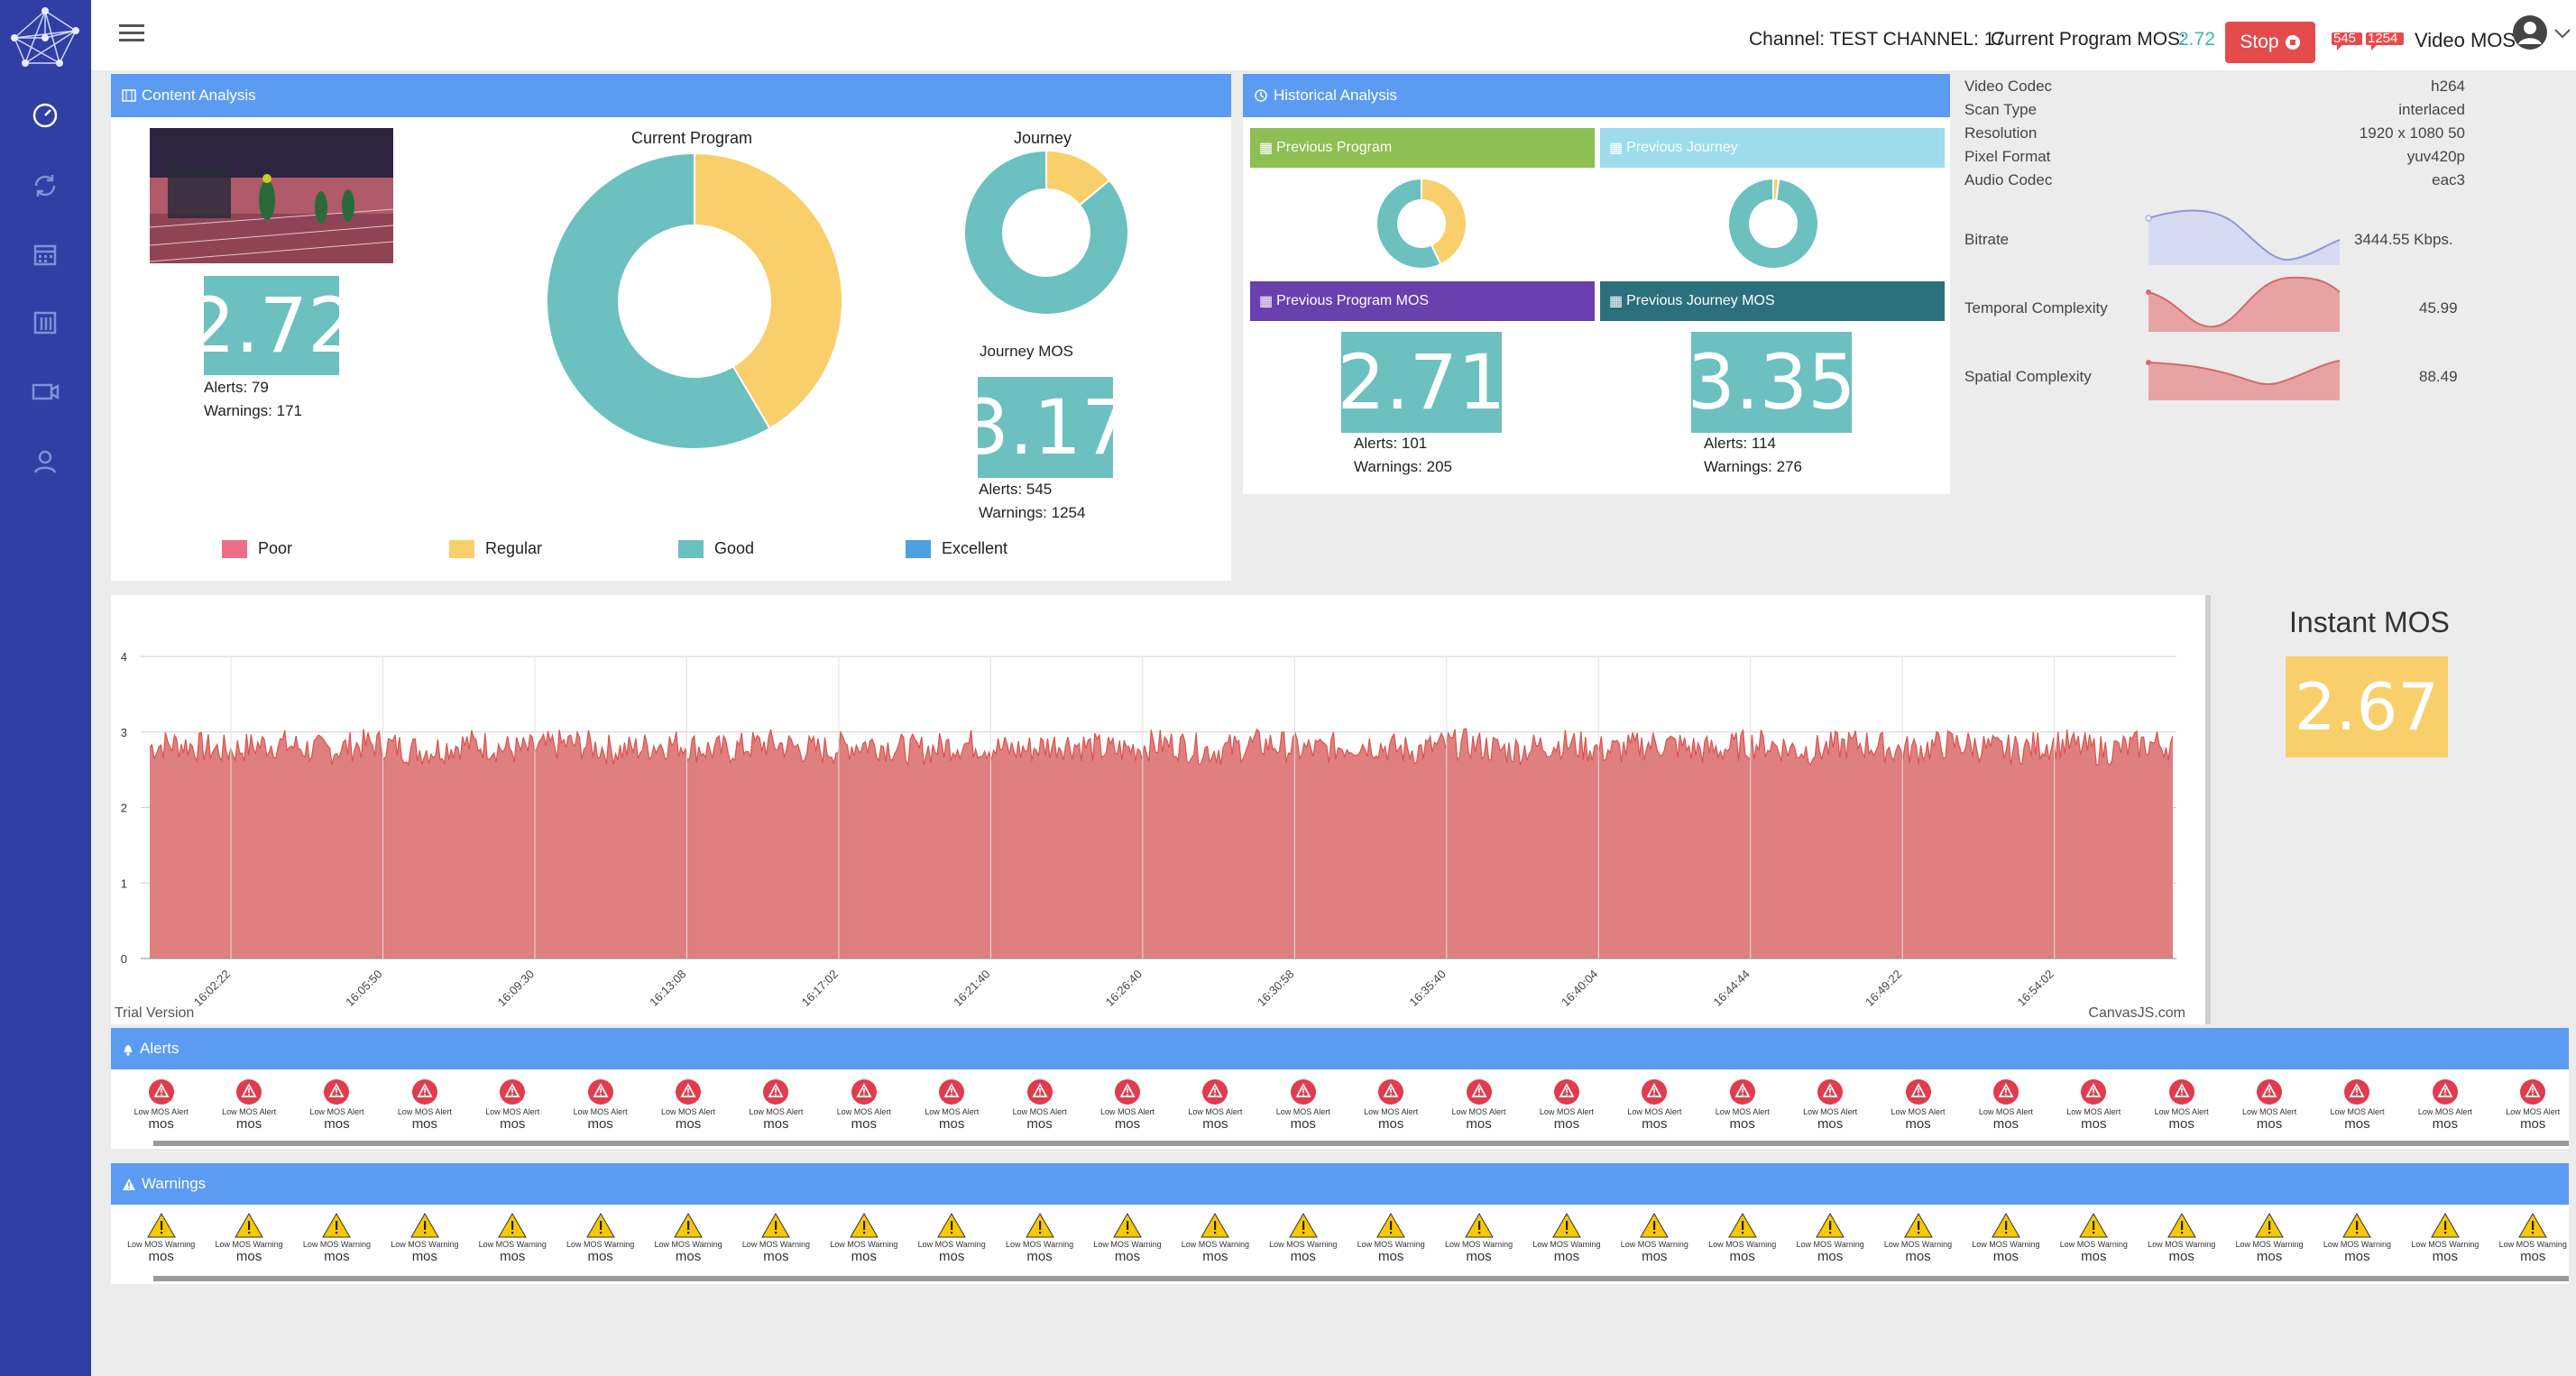  I want to click on calendar-icon, so click(45, 255).